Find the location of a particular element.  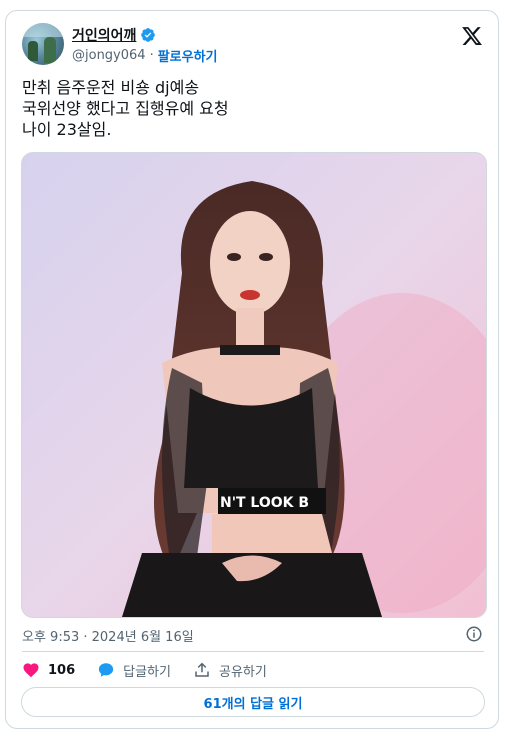

heart-icon is located at coordinates (31, 670).